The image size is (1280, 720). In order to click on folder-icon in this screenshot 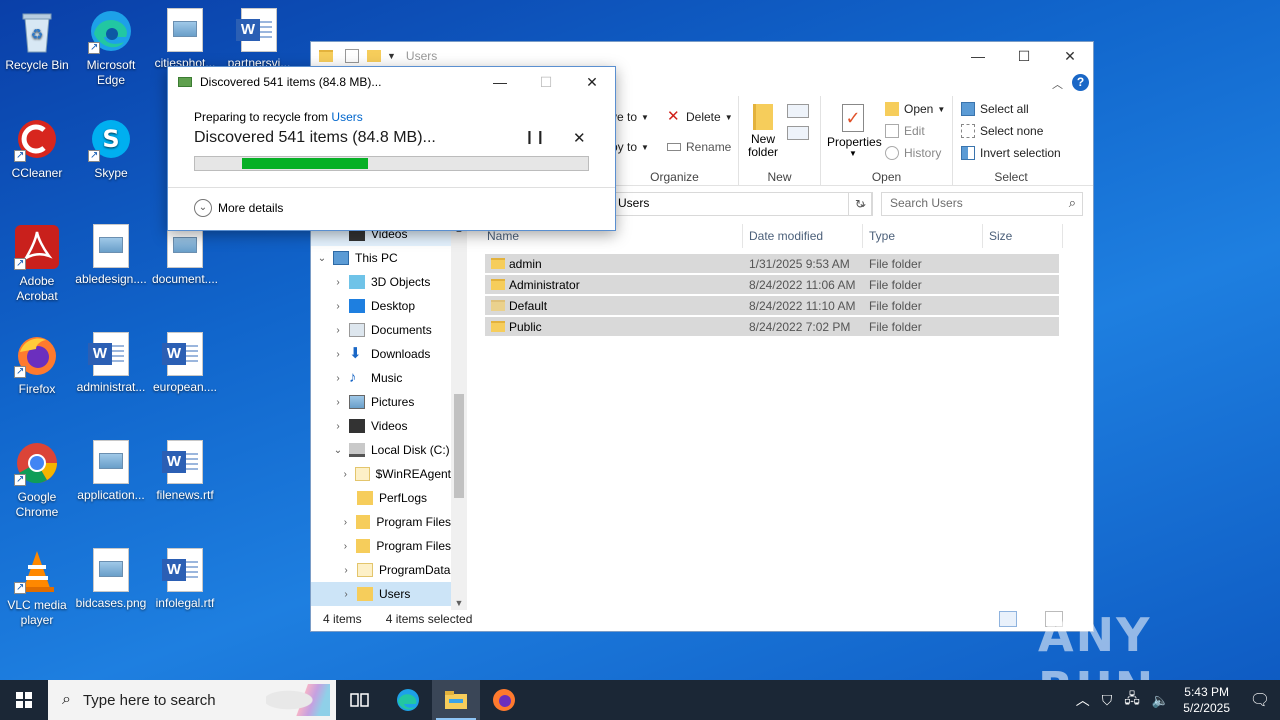, I will do `click(365, 570)`.